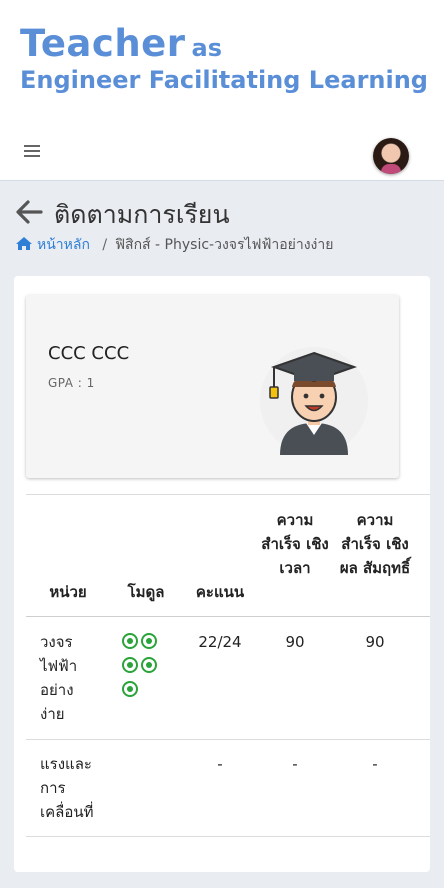 This screenshot has width=444, height=888. I want to click on header-divider, so click(228, 616).